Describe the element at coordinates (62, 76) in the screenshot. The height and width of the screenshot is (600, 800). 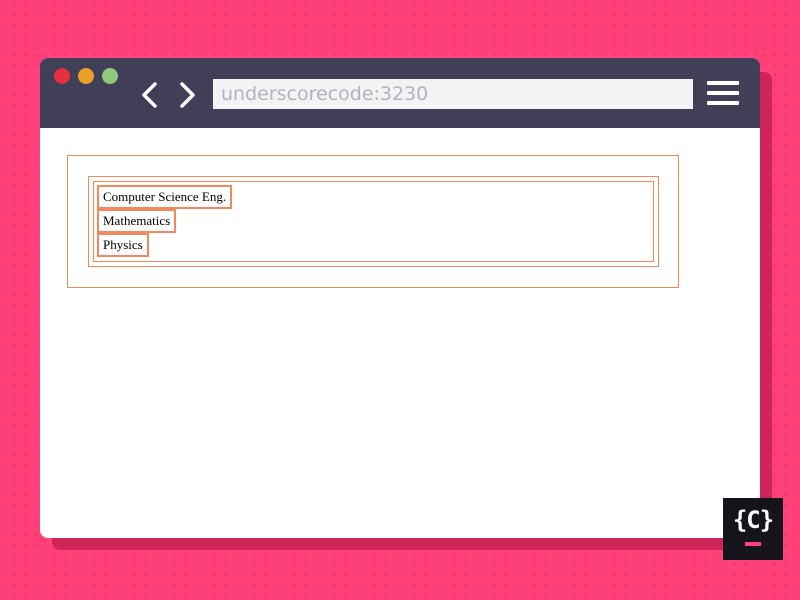
I see `close-window-button` at that location.